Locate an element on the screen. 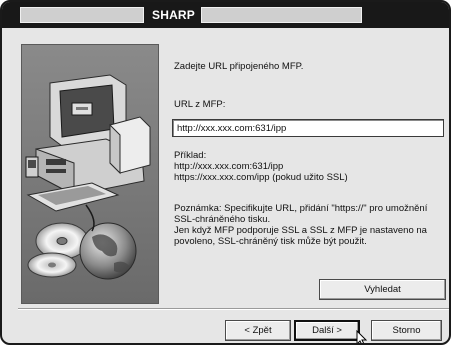 Image resolution: width=451 pixels, height=345 pixels. mouse-pointer-icon is located at coordinates (362, 336).